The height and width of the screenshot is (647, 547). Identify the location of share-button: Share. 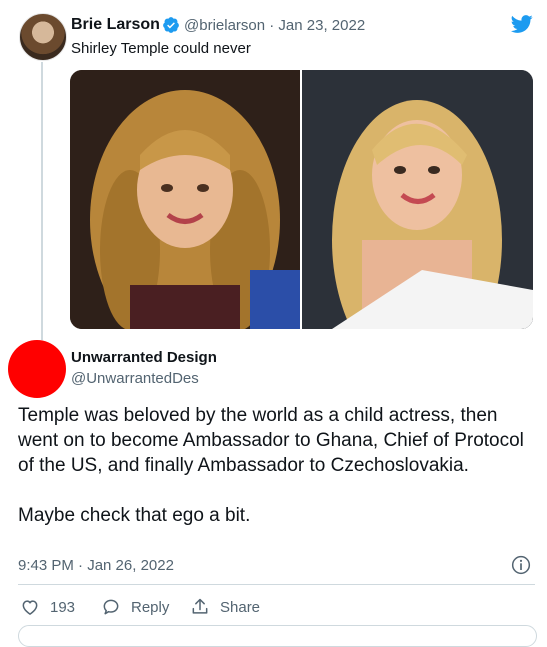
(225, 607).